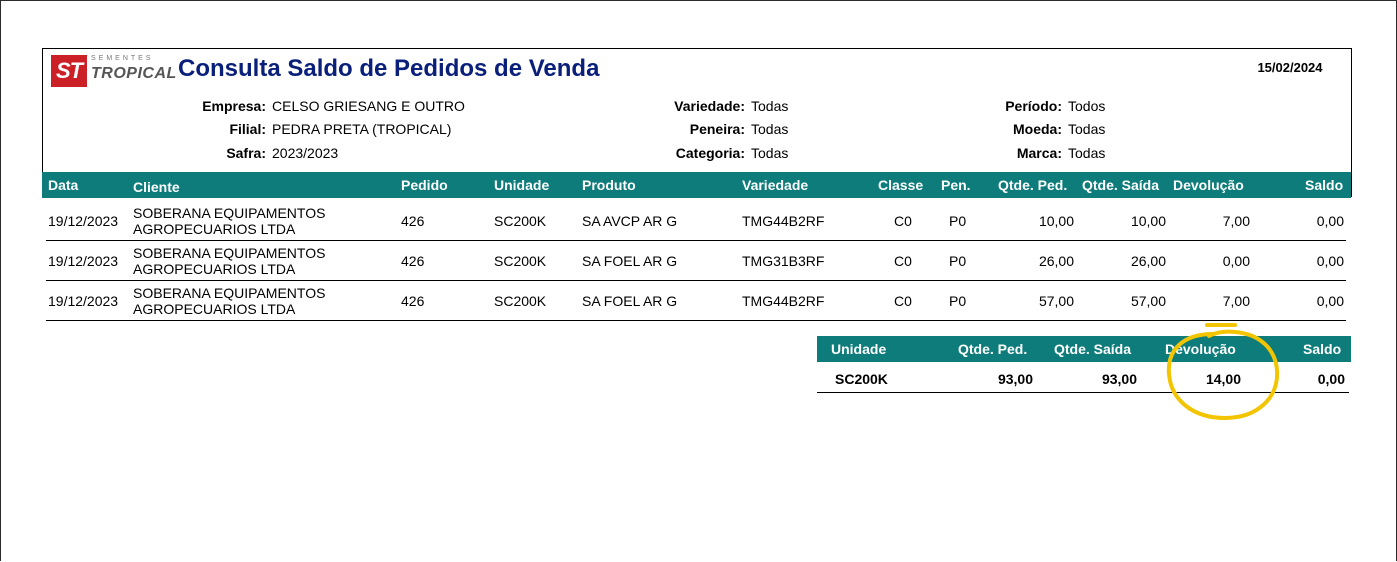  What do you see at coordinates (1331, 379) in the screenshot?
I see `sum-saldo: 0,00` at bounding box center [1331, 379].